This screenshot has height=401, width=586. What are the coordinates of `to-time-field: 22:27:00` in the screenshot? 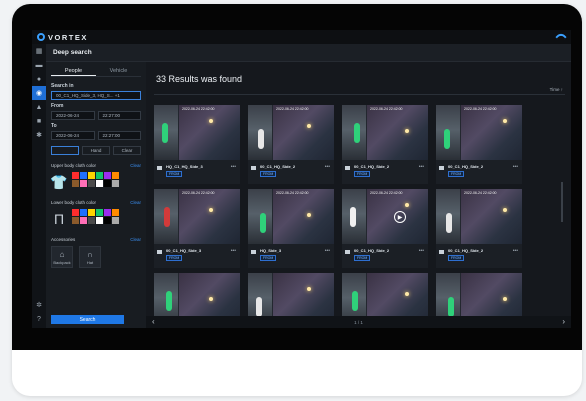 It's located at (119, 135).